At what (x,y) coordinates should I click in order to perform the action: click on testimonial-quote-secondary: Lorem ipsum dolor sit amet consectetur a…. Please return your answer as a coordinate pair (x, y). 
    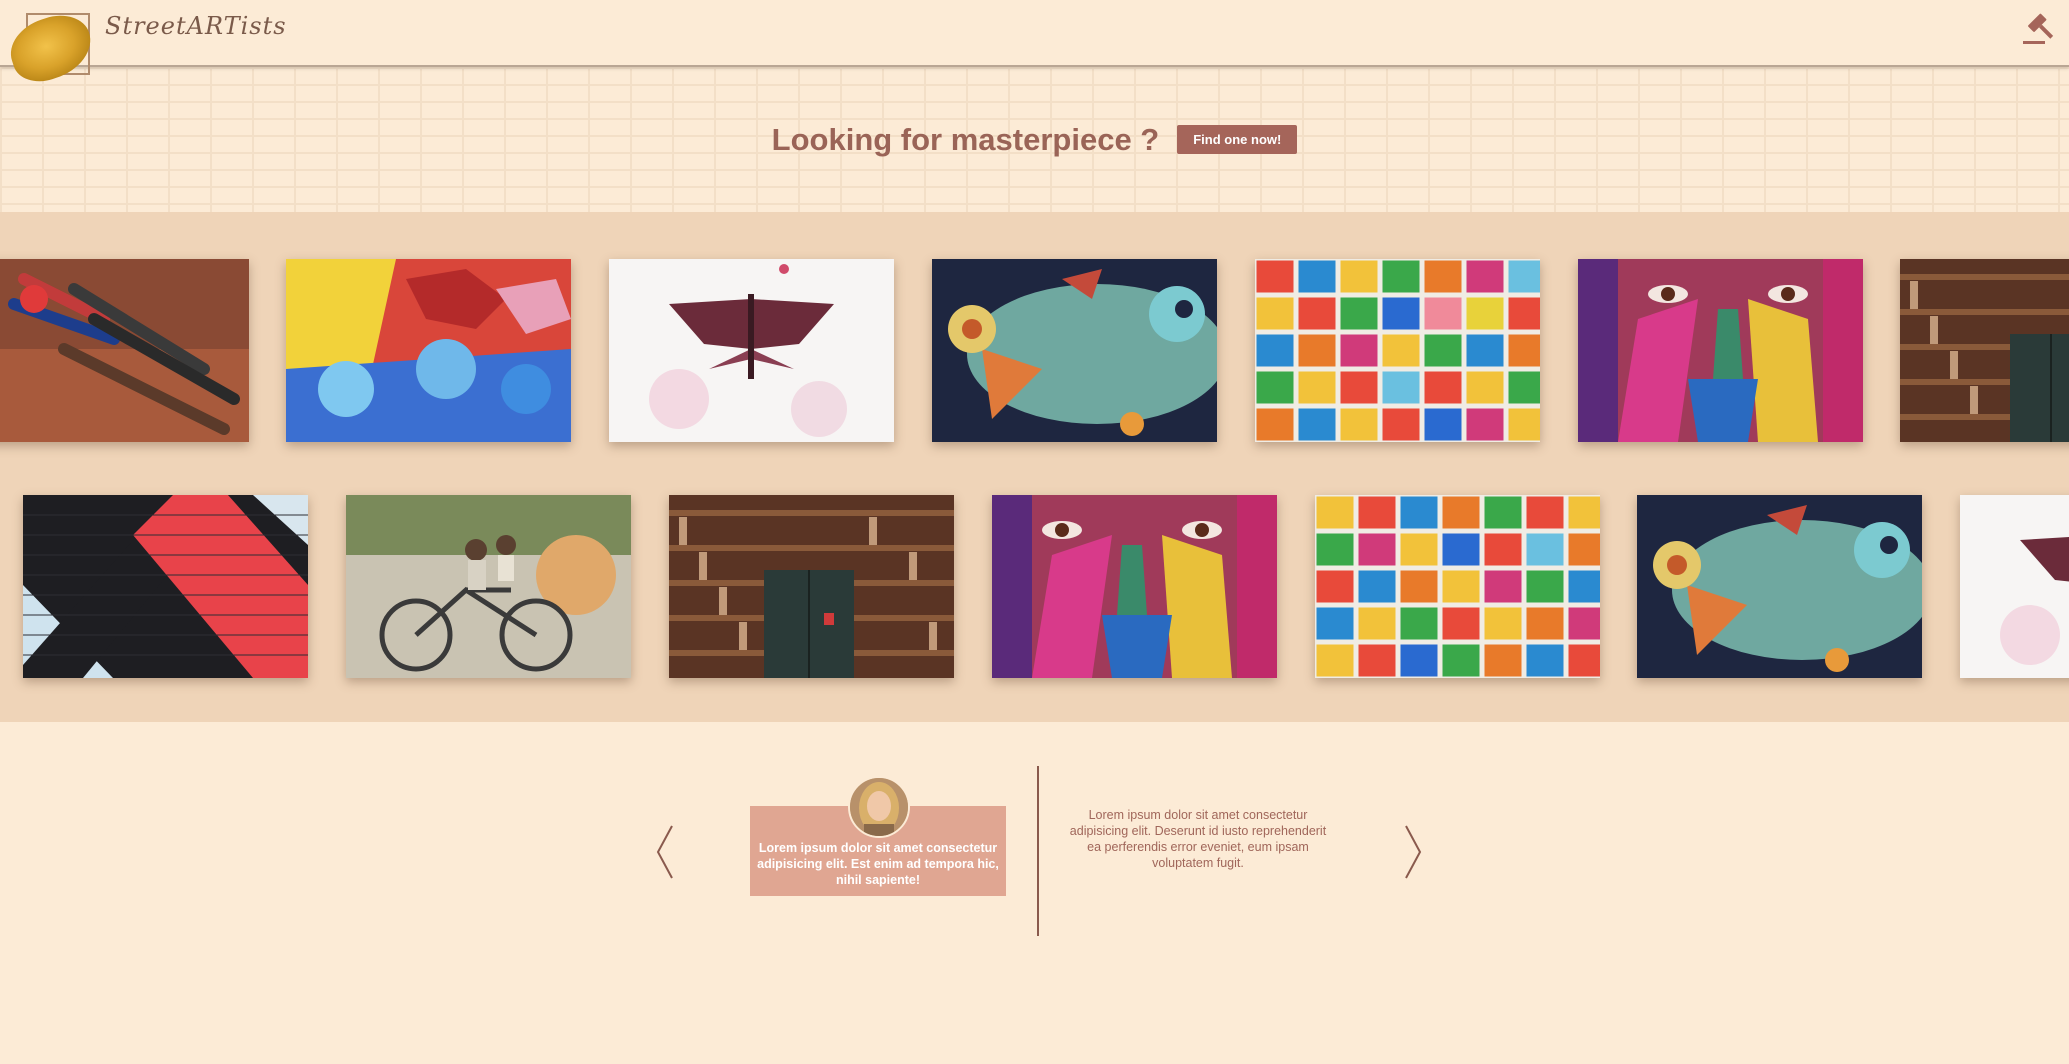
    Looking at the image, I should click on (1198, 839).